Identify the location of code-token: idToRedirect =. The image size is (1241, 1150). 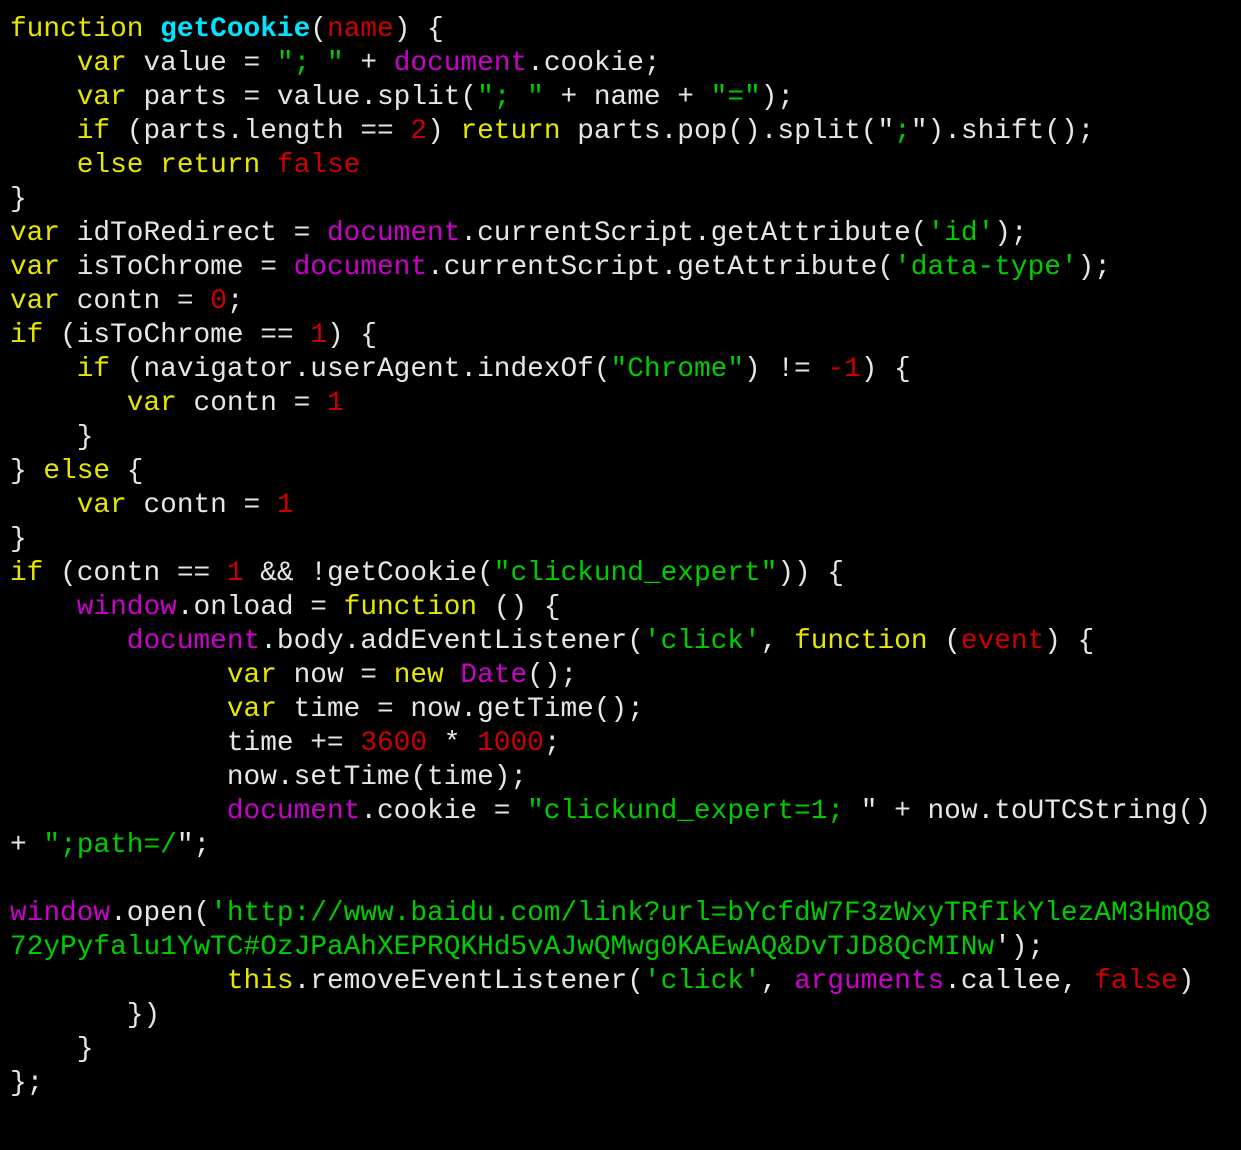
(193, 233).